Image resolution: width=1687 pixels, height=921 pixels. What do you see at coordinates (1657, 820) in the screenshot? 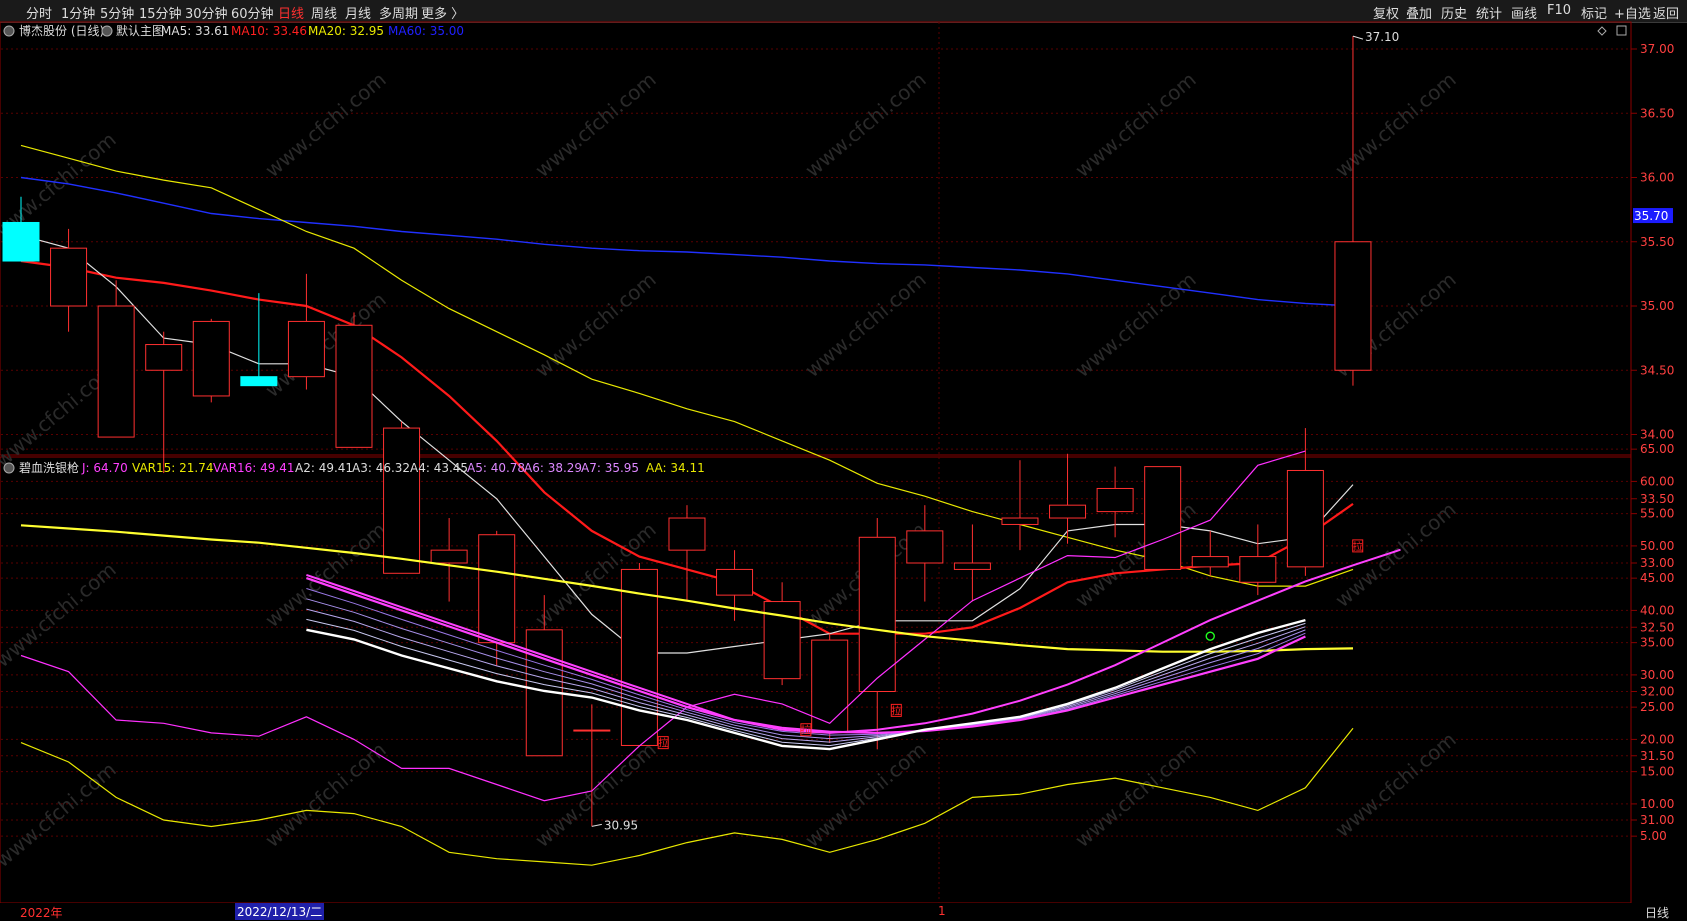
I see `main-y-tick-label: 31.00` at bounding box center [1657, 820].